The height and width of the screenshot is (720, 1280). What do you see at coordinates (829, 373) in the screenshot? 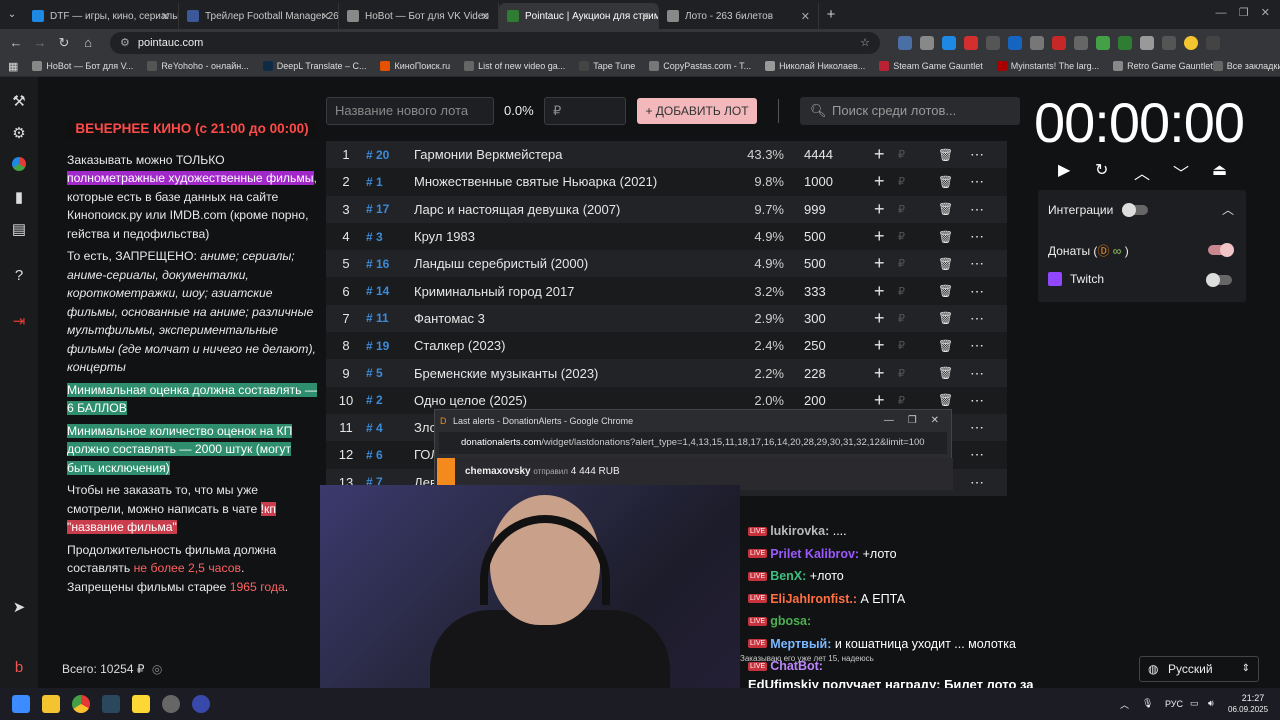
I see `lot-amount: 228` at bounding box center [829, 373].